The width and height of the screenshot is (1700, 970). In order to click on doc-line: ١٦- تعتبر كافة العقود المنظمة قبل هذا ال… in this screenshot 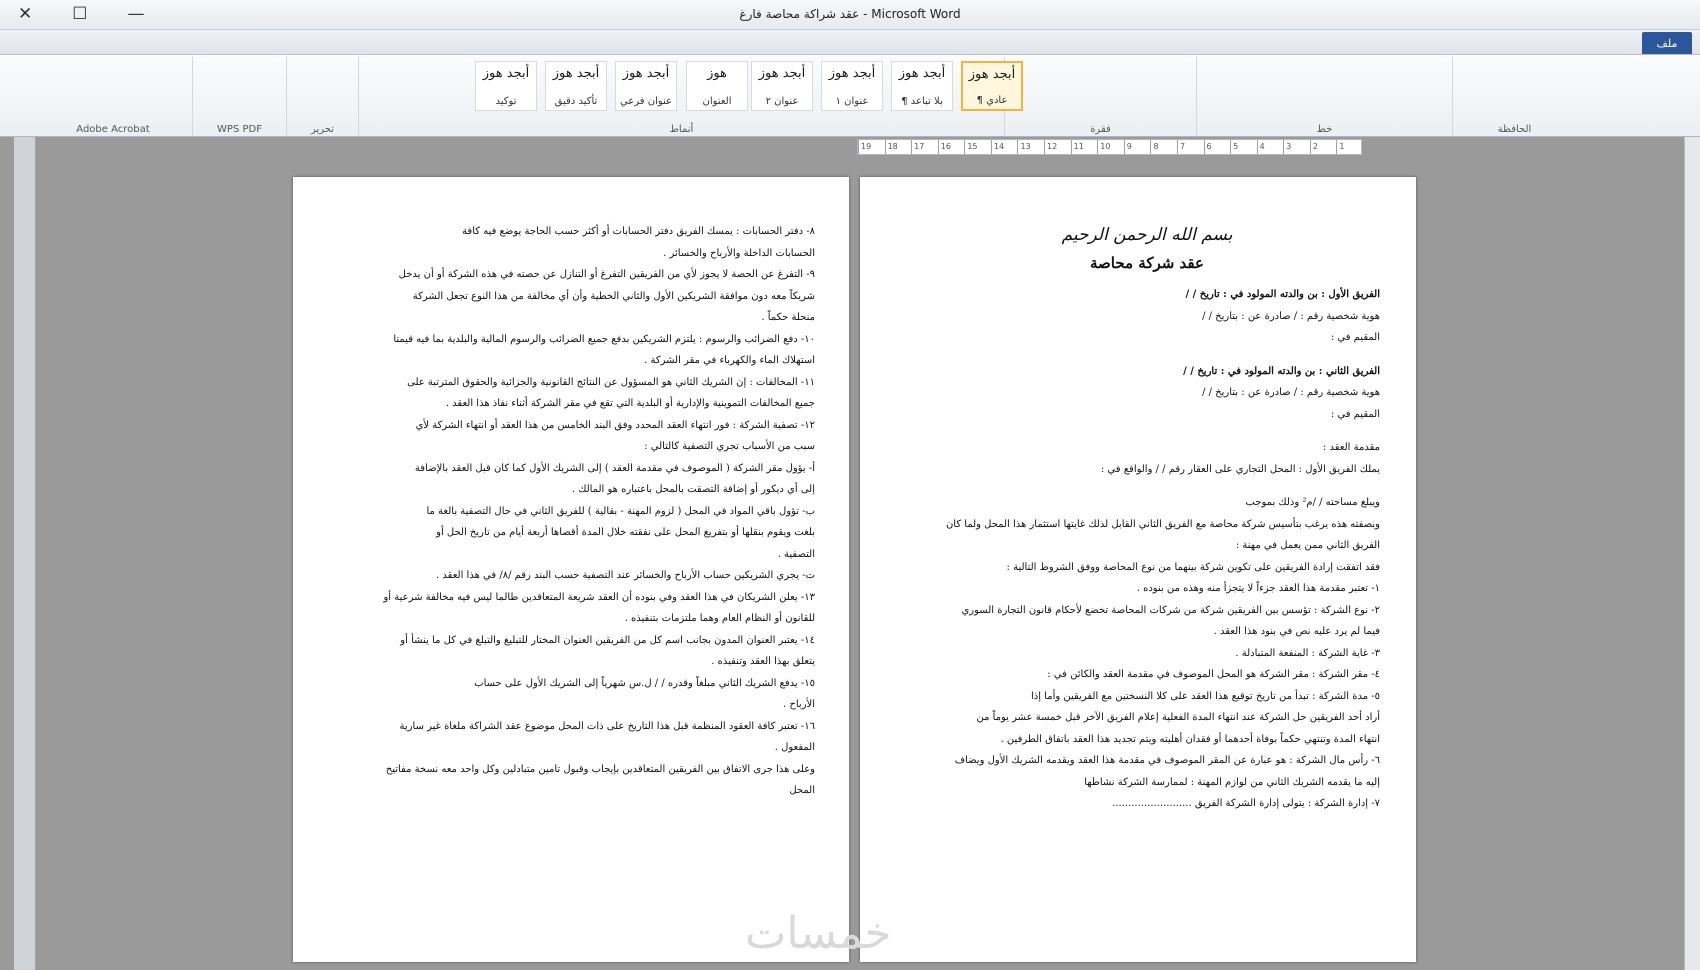, I will do `click(607, 726)`.